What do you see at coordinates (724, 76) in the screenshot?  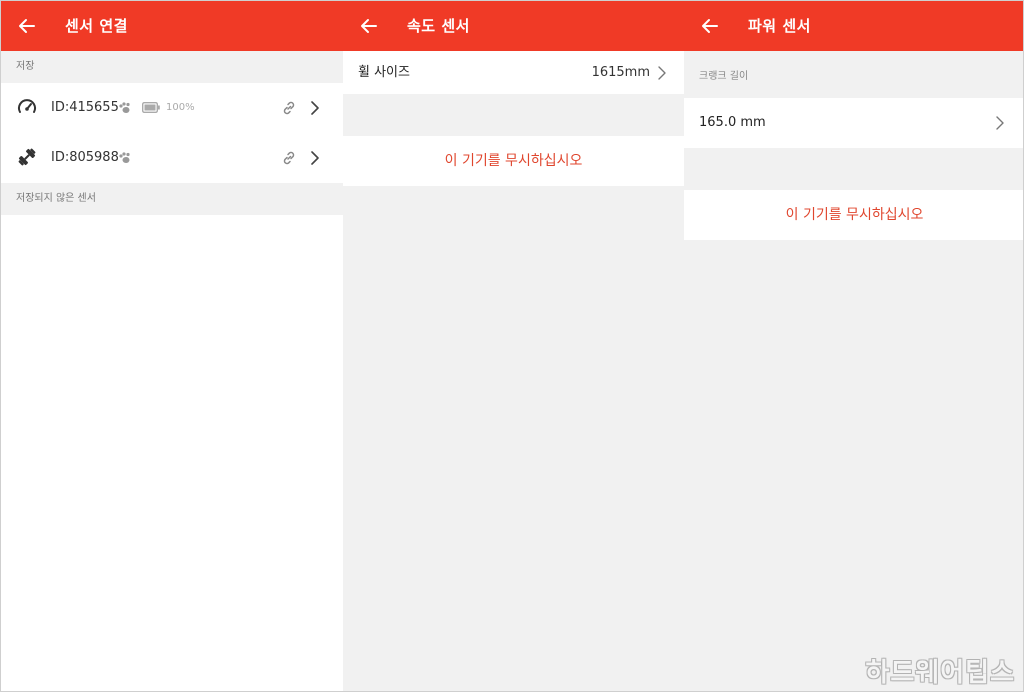 I see `crank-length-header: 크랭크 길이` at bounding box center [724, 76].